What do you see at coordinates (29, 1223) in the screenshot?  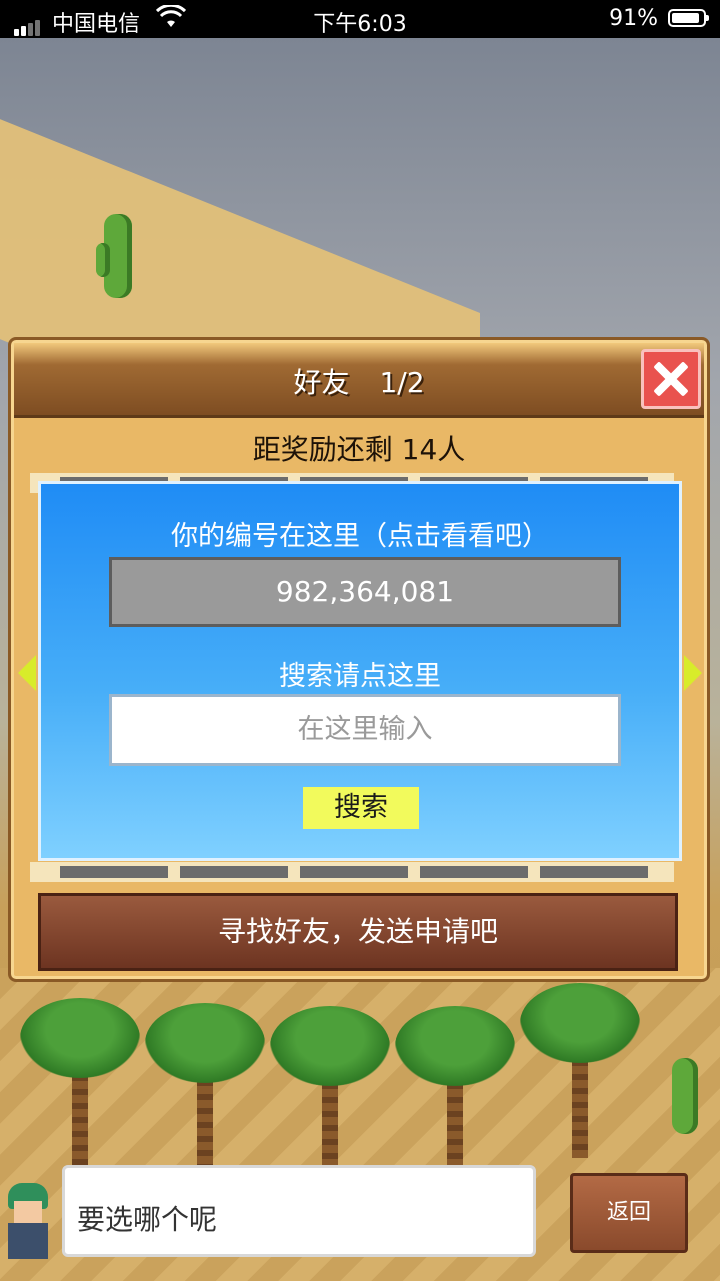 I see `avatar` at bounding box center [29, 1223].